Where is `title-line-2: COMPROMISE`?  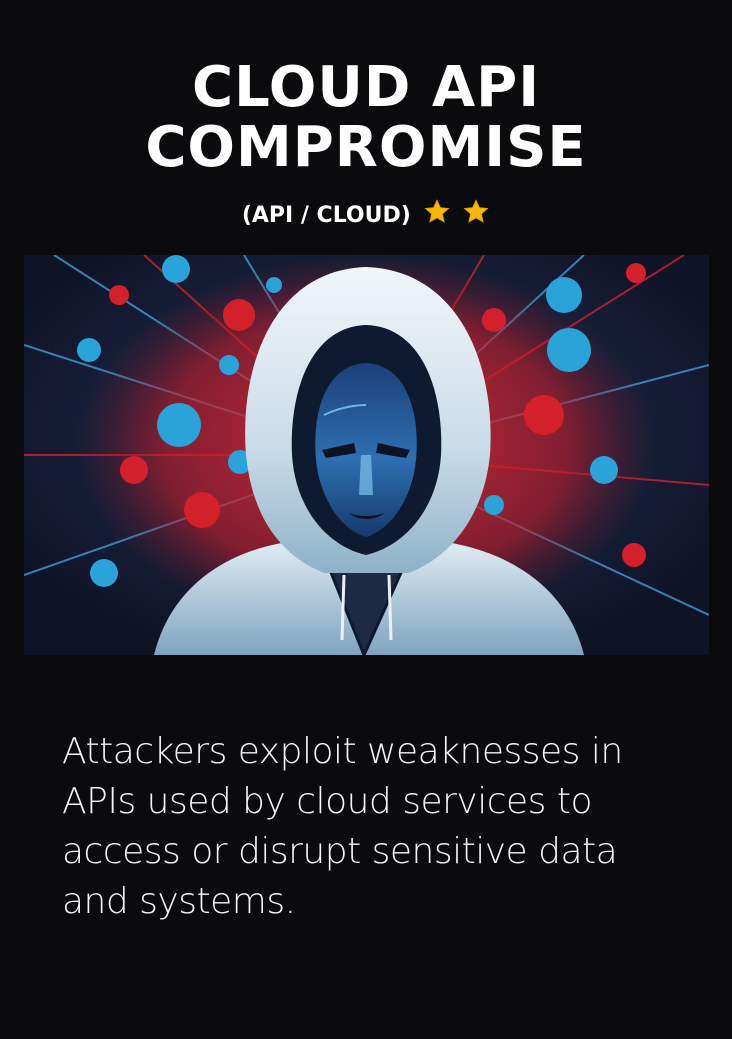 title-line-2: COMPROMISE is located at coordinates (366, 147).